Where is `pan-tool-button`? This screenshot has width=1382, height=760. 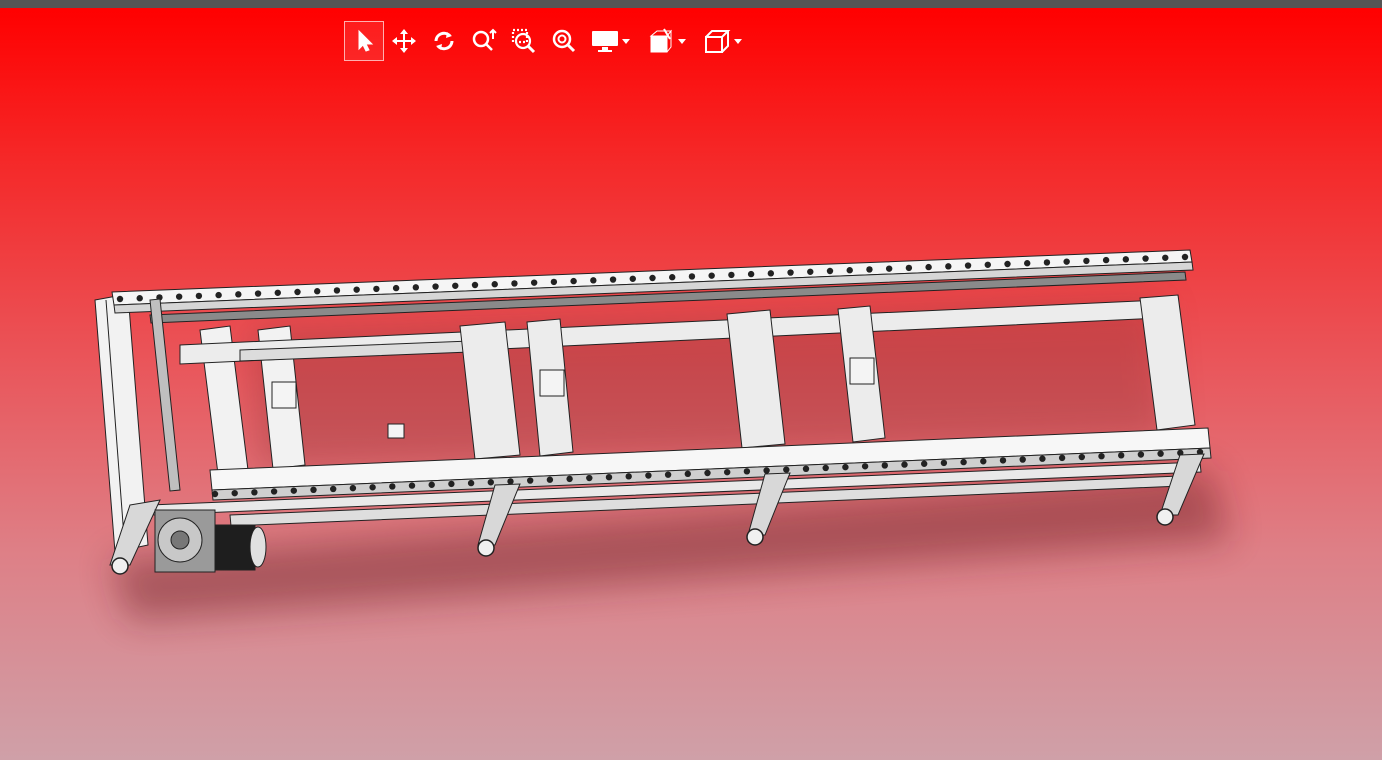
pan-tool-button is located at coordinates (404, 41).